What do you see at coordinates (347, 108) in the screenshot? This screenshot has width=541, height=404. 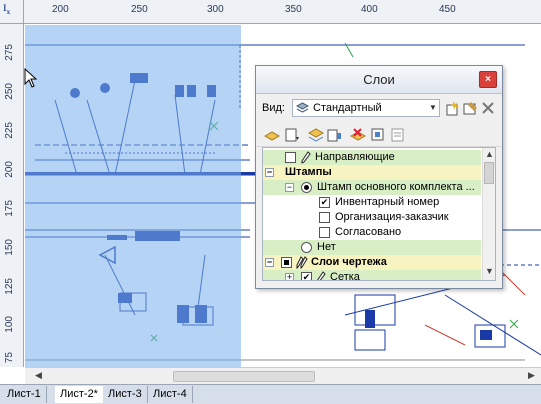 I see `view-dropdown-value: Стандартный` at bounding box center [347, 108].